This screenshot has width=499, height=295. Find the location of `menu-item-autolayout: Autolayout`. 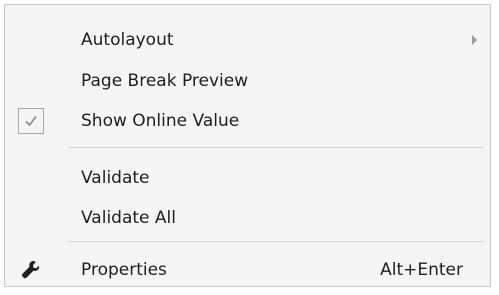

menu-item-autolayout: Autolayout is located at coordinates (247, 40).